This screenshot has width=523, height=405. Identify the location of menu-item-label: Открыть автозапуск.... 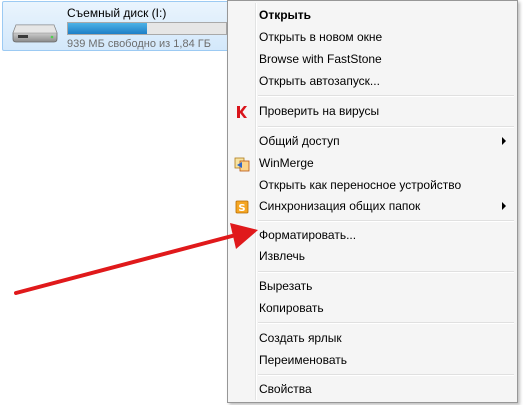
(319, 81).